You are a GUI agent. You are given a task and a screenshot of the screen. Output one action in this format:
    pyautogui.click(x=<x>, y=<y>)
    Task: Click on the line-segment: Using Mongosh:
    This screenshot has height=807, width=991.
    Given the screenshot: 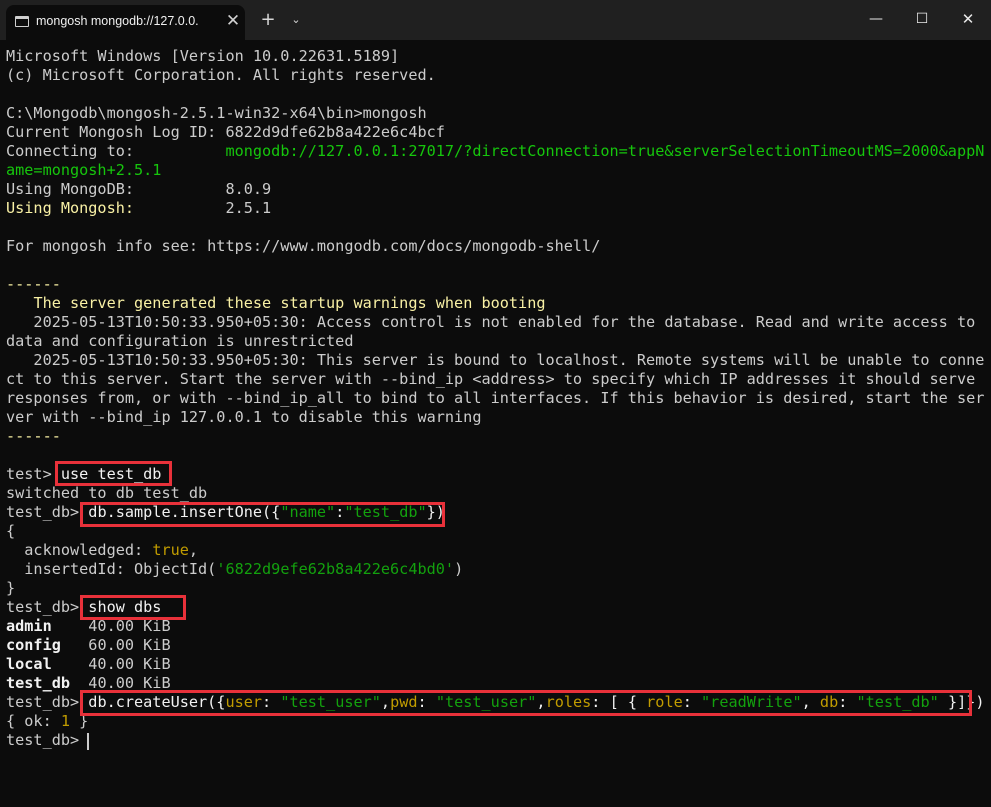 What is the action you would take?
    pyautogui.click(x=70, y=208)
    